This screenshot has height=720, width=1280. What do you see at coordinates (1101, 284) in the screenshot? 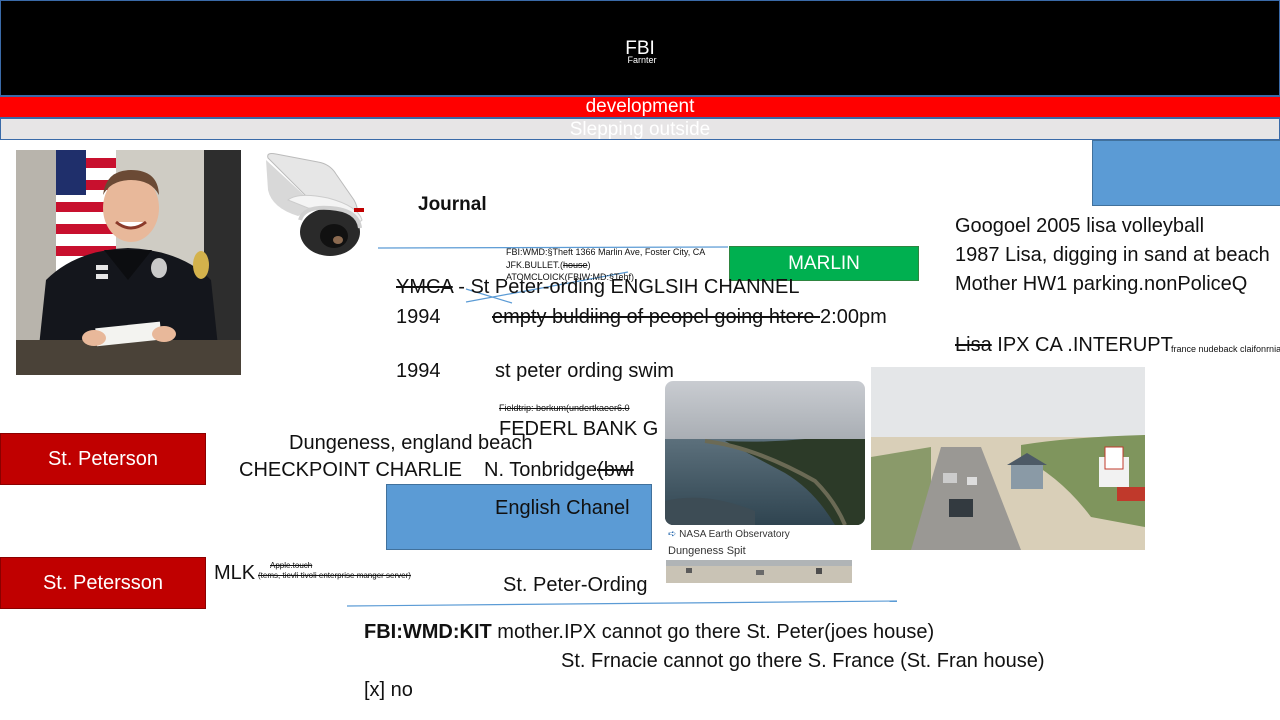
I see `mother-note: Mother HW1 parking.nonPoliceQ` at bounding box center [1101, 284].